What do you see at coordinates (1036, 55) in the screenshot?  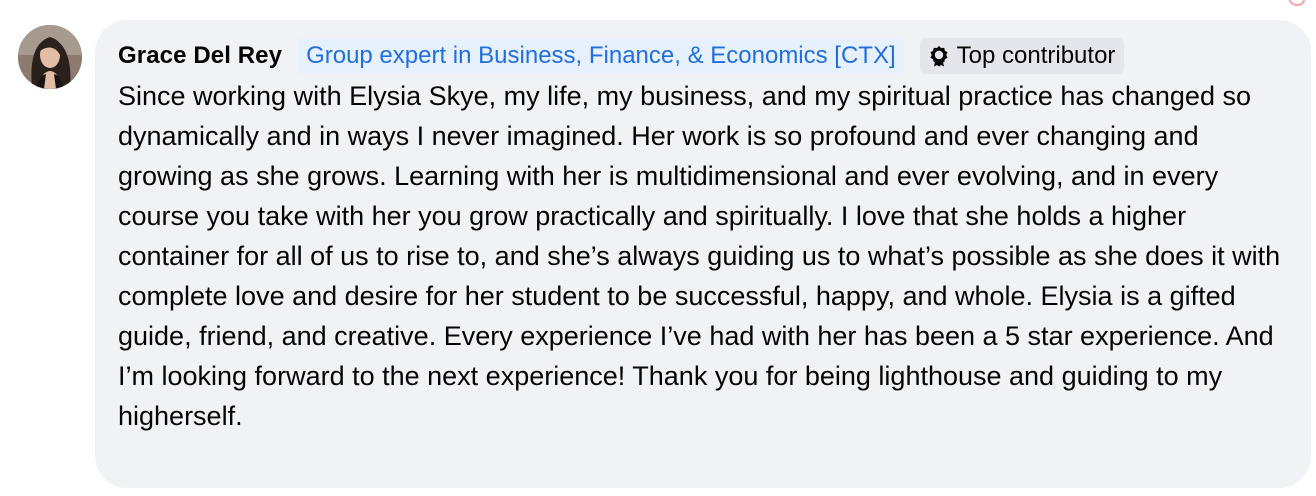 I see `top-contributor-label: Top contributor` at bounding box center [1036, 55].